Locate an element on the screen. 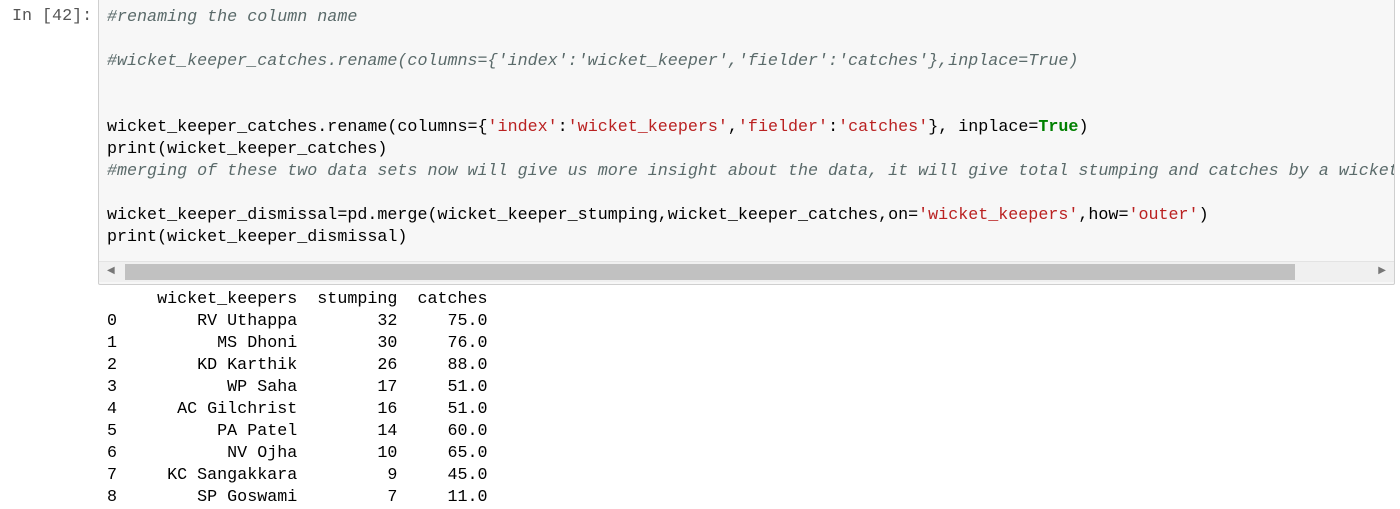 Image resolution: width=1400 pixels, height=509 pixels. row-index: 2 is located at coordinates (112, 365).